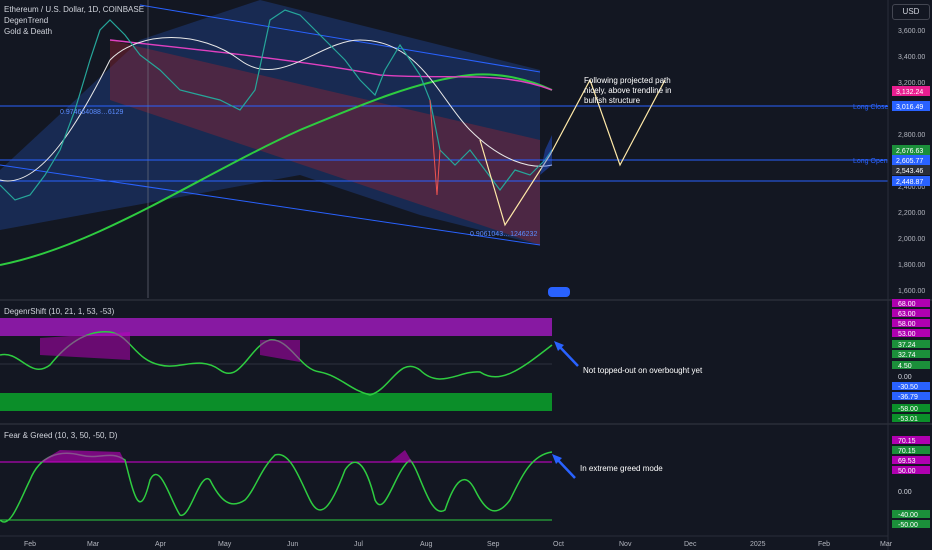 The height and width of the screenshot is (550, 932). I want to click on fg-tag: -40.00, so click(908, 515).